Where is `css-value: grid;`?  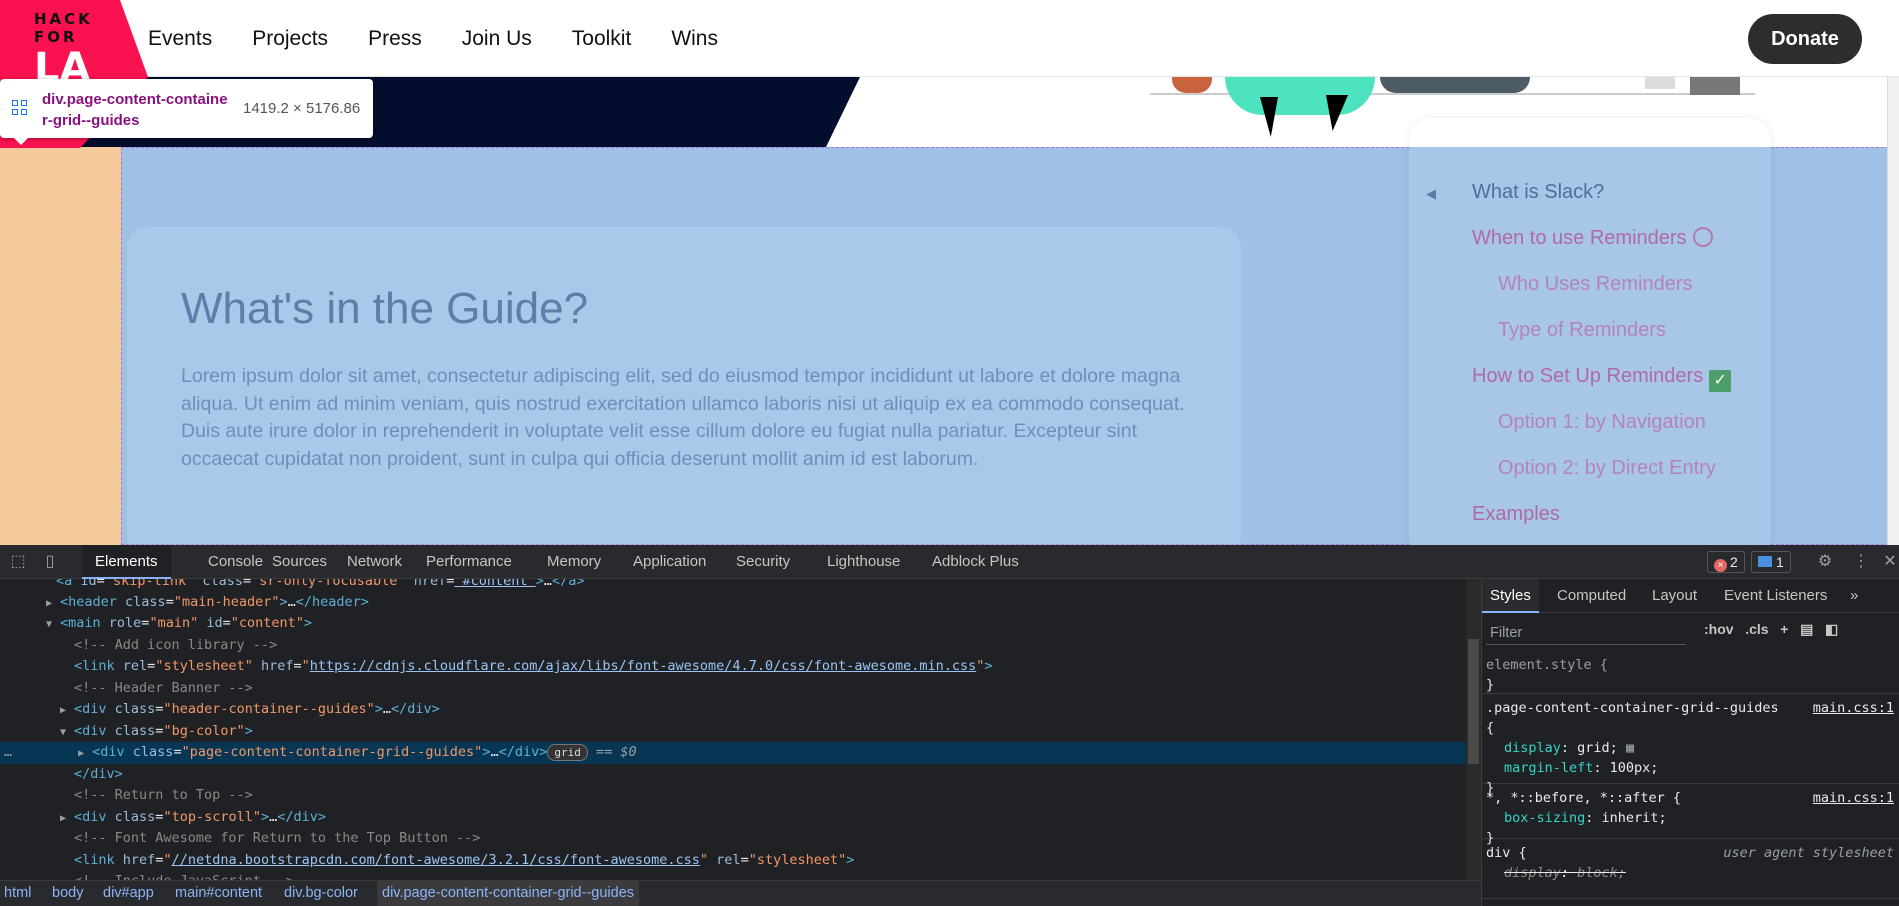
css-value: grid; is located at coordinates (1597, 748).